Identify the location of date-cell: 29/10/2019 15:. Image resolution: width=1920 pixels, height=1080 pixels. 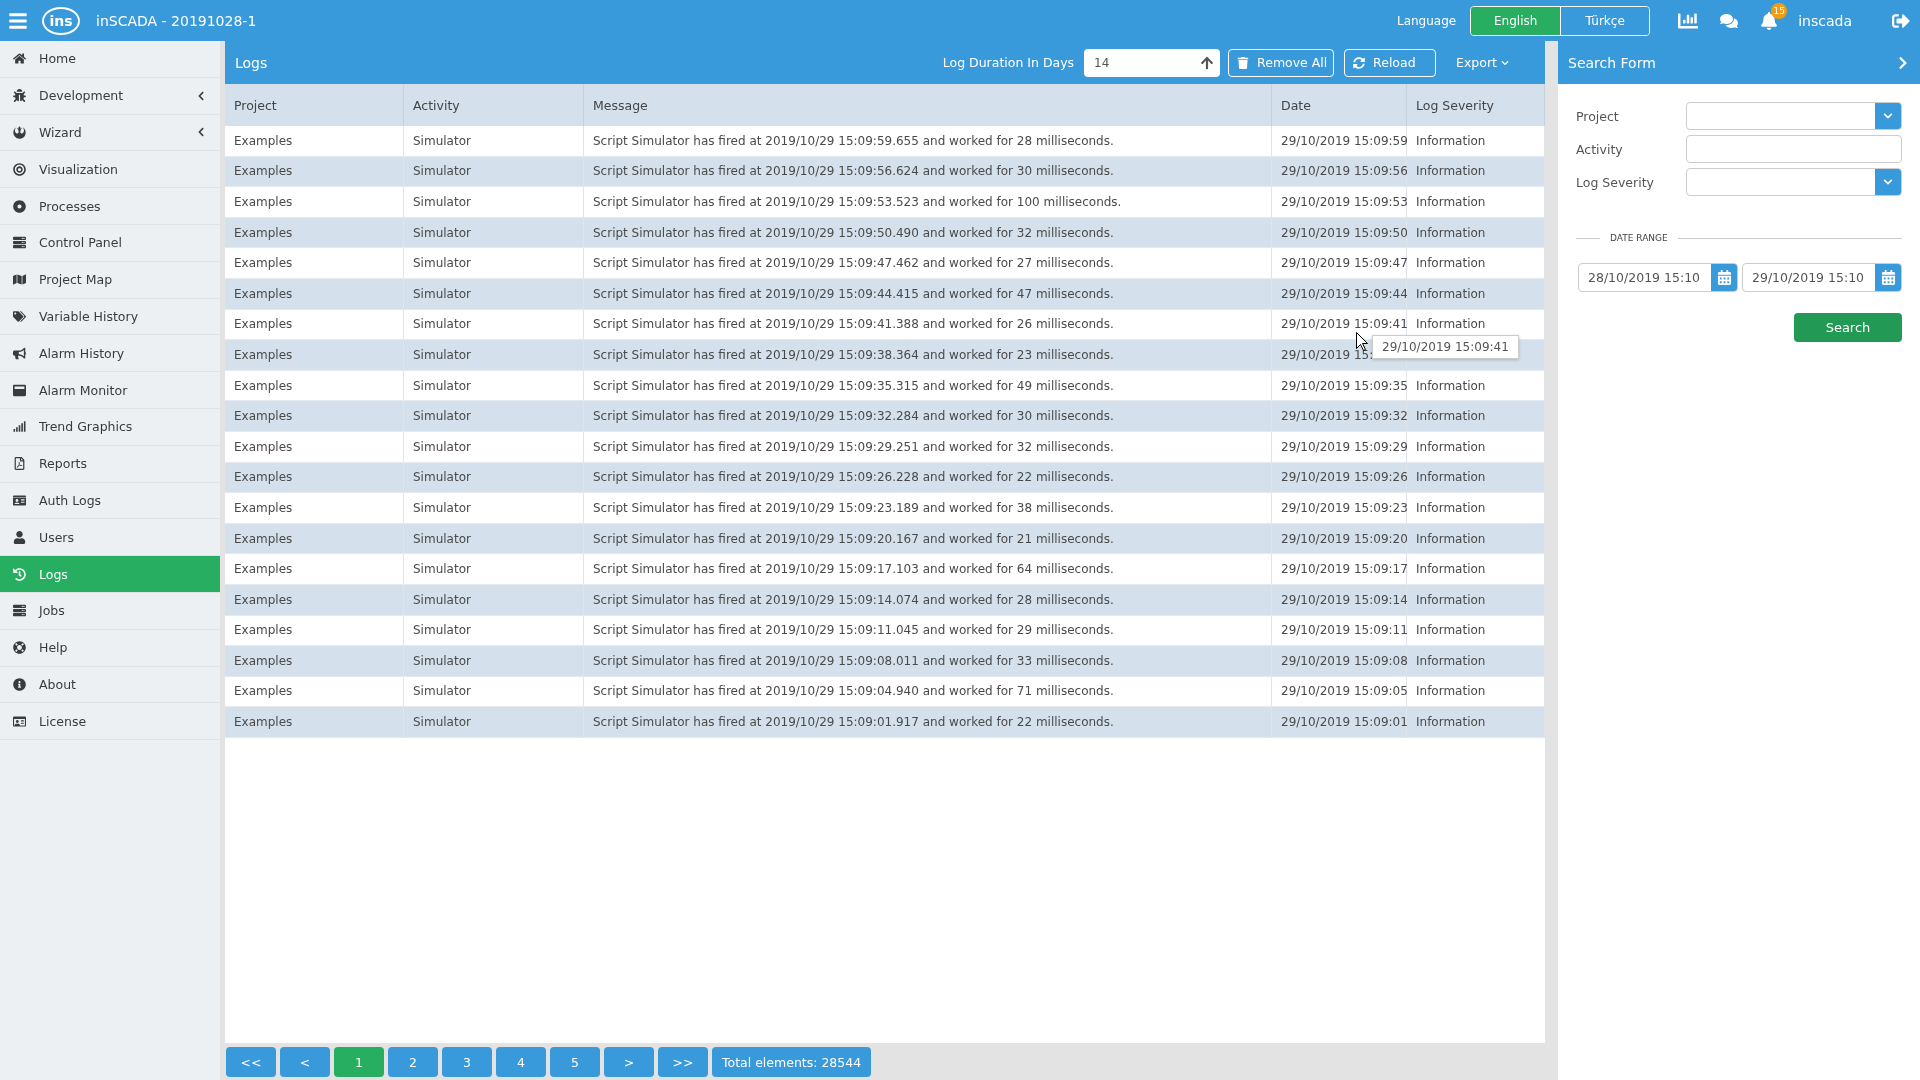
(1327, 354).